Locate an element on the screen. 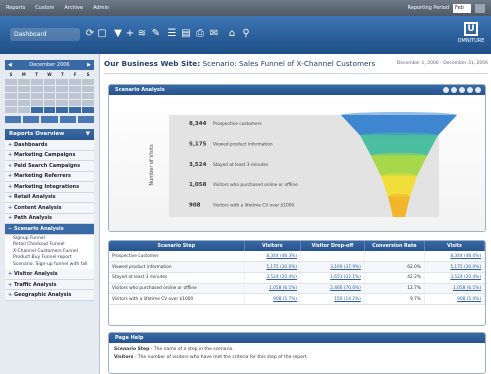  cell-visitors-value: 908 (5.7%) is located at coordinates (285, 299).